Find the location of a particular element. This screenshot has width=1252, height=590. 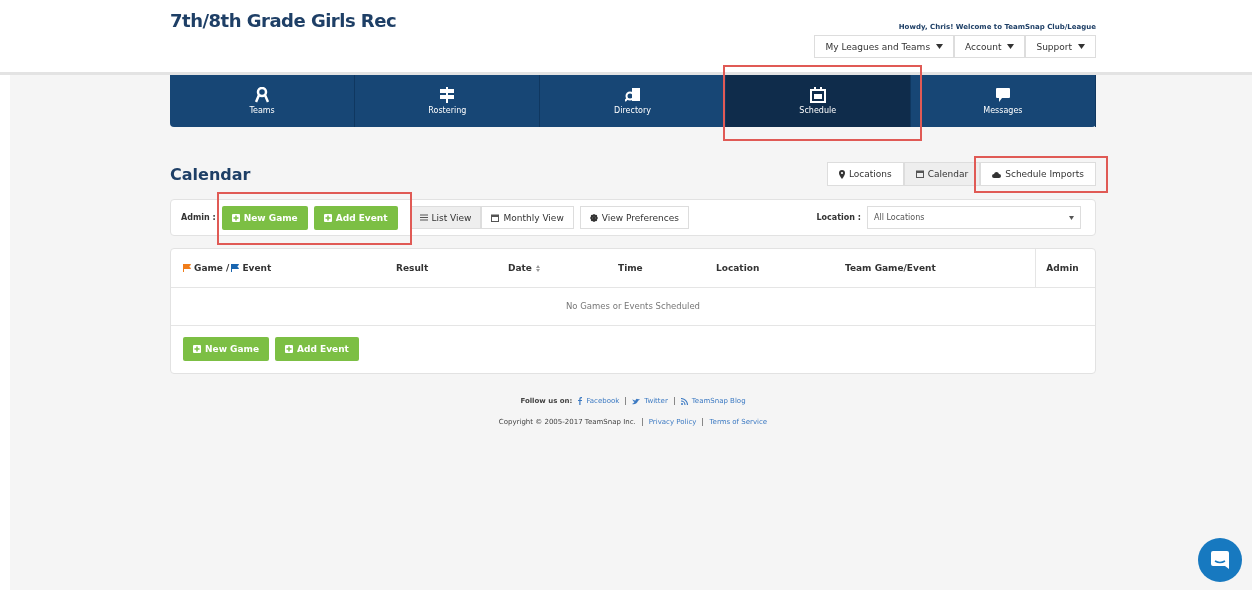

page-heading: Calendar is located at coordinates (210, 174).